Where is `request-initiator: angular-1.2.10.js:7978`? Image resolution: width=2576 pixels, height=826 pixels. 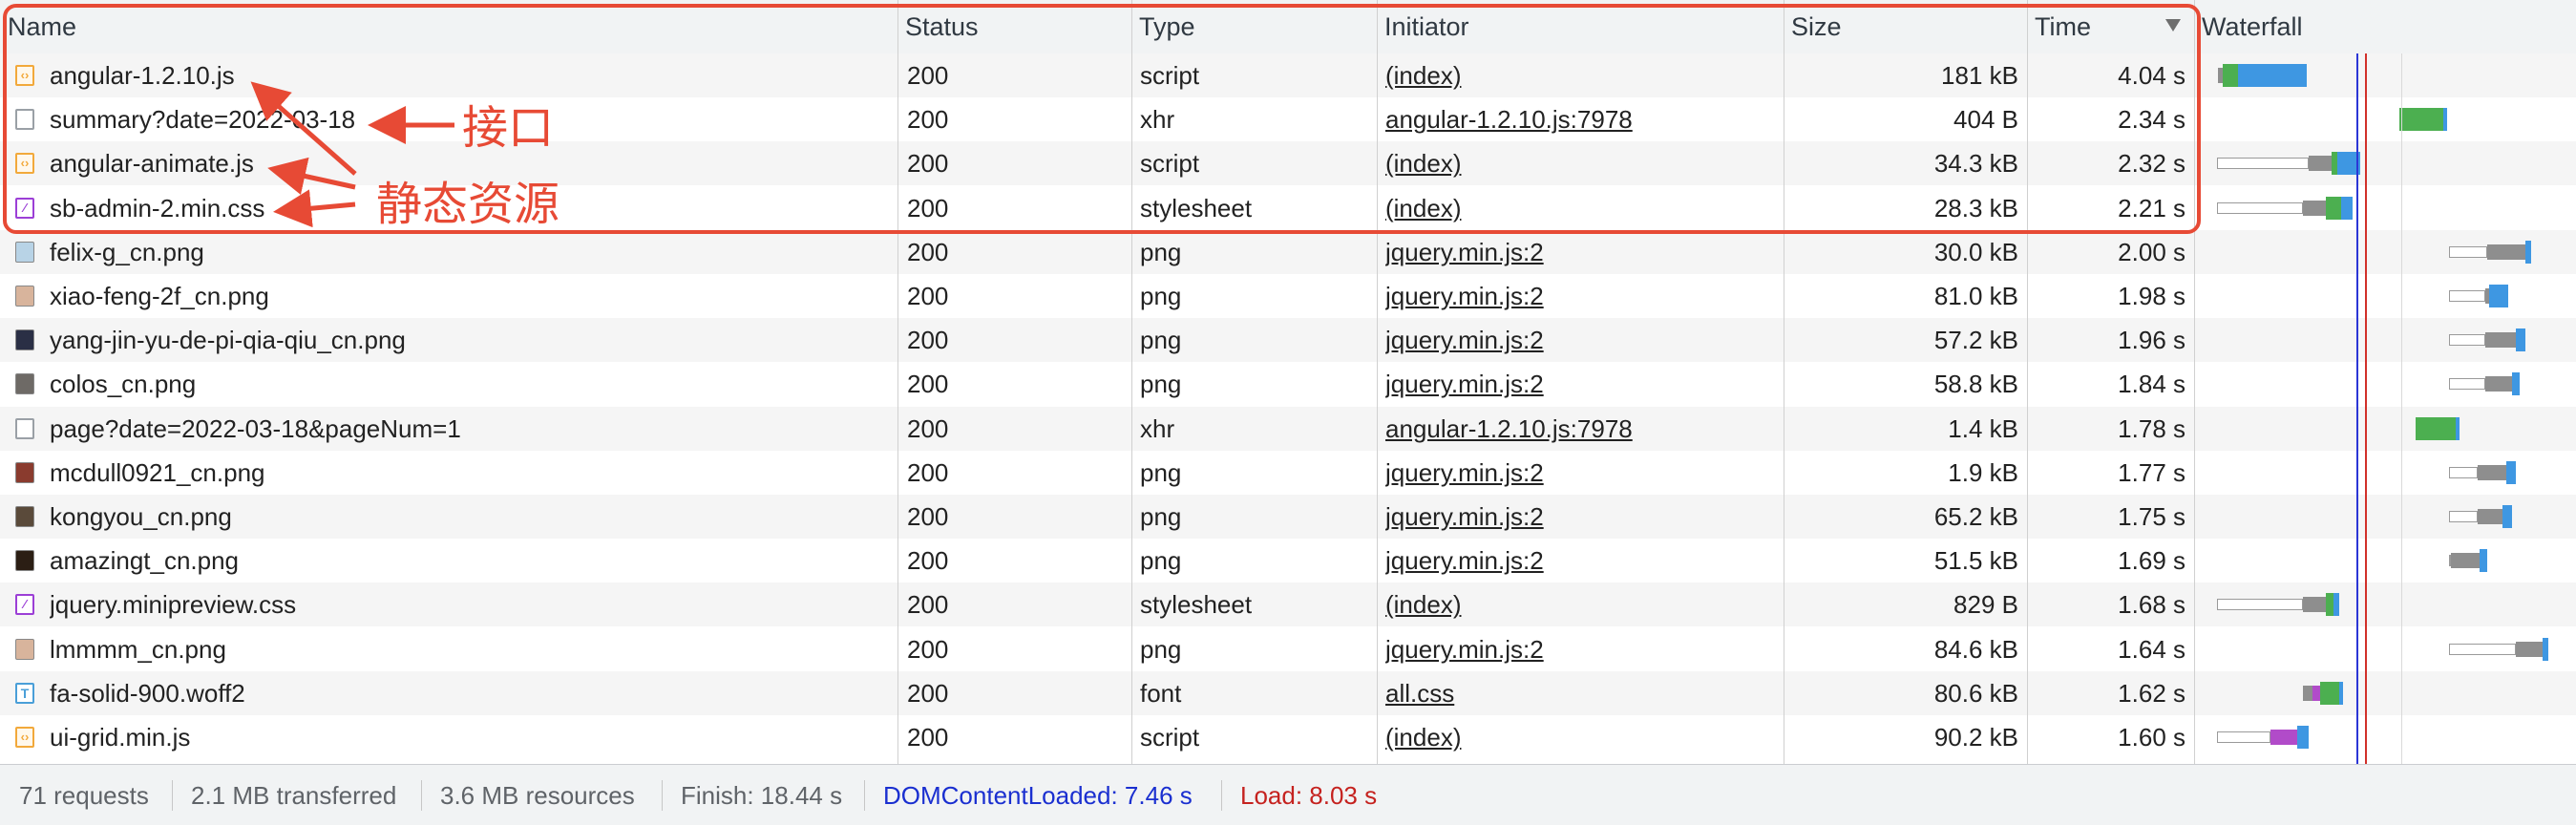 request-initiator: angular-1.2.10.js:7978 is located at coordinates (1581, 429).